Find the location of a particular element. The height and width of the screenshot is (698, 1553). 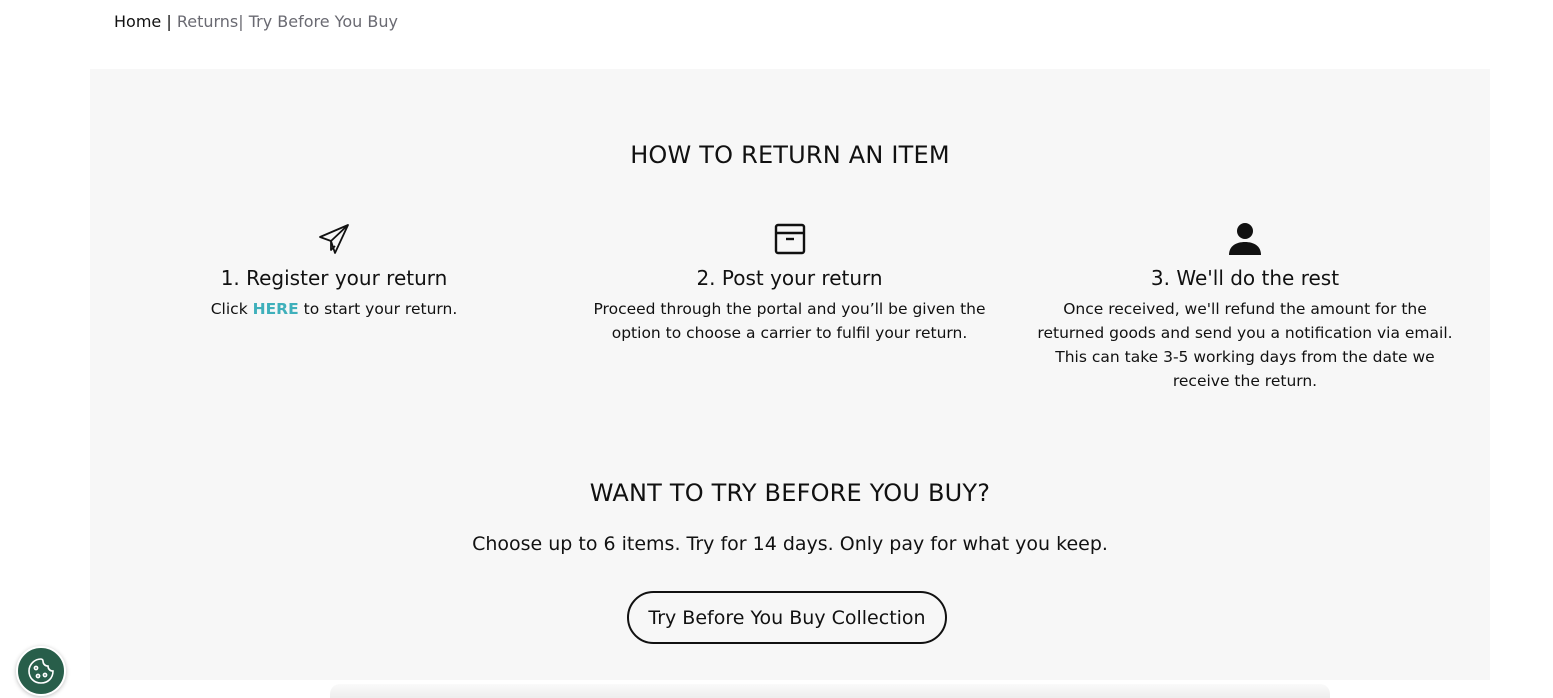

step-1-text: Click HERE to start your return. is located at coordinates (334, 309).